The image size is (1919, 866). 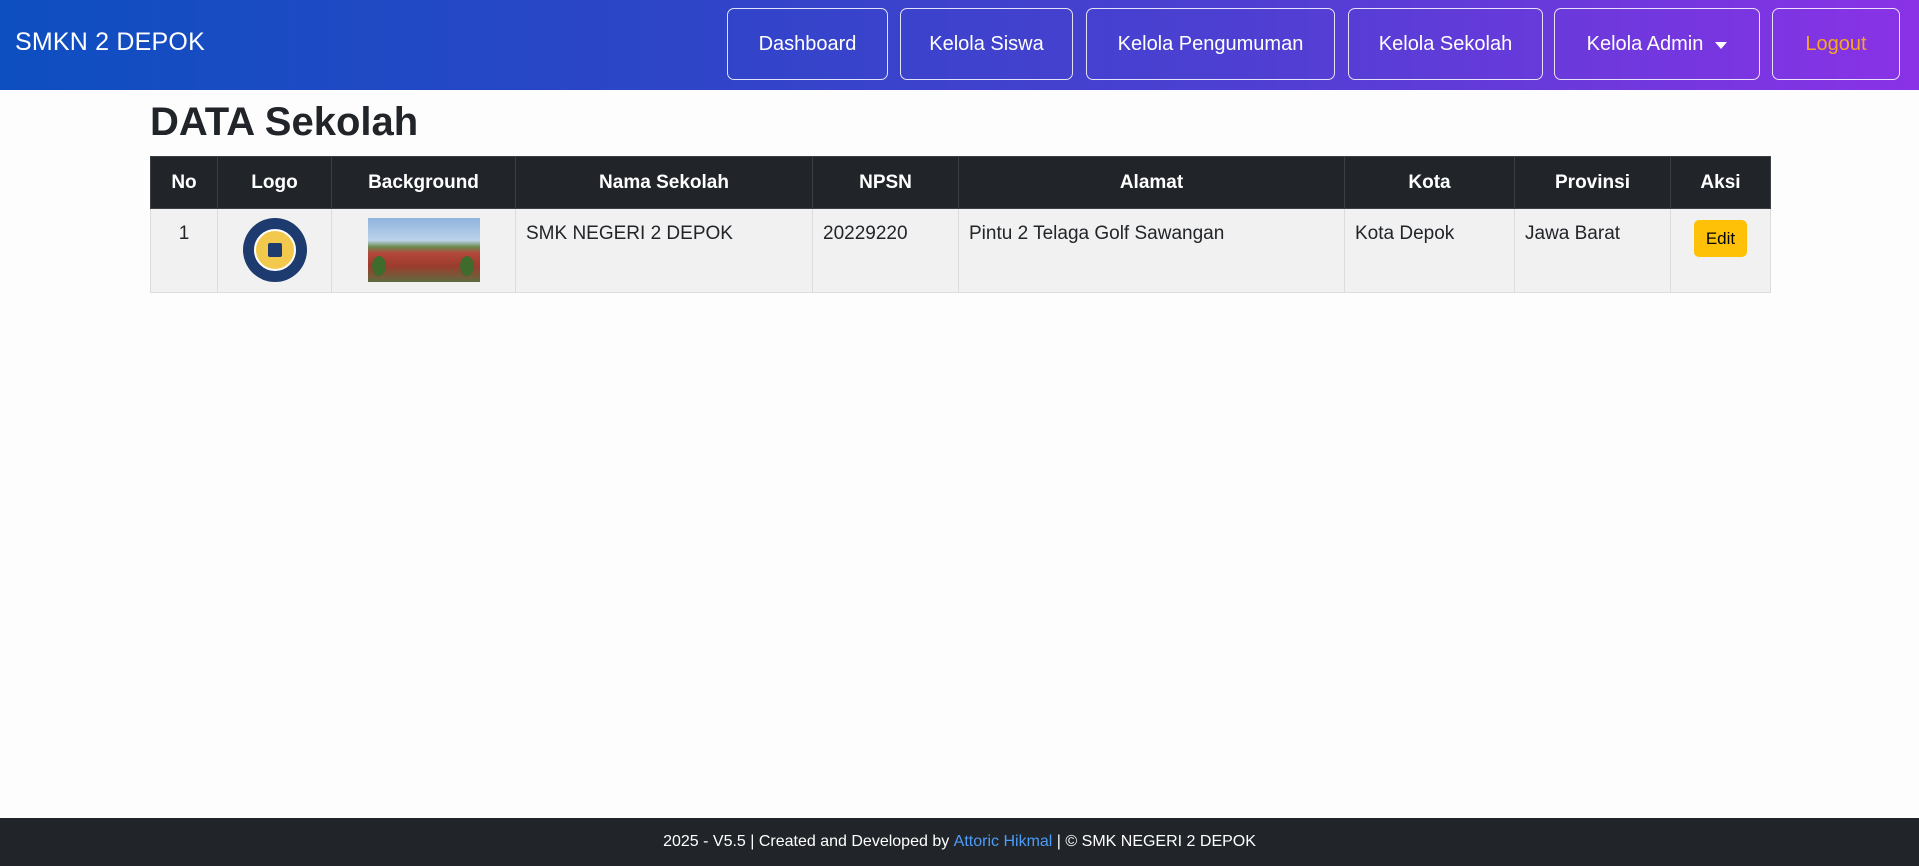 I want to click on header-no: No, so click(x=184, y=182).